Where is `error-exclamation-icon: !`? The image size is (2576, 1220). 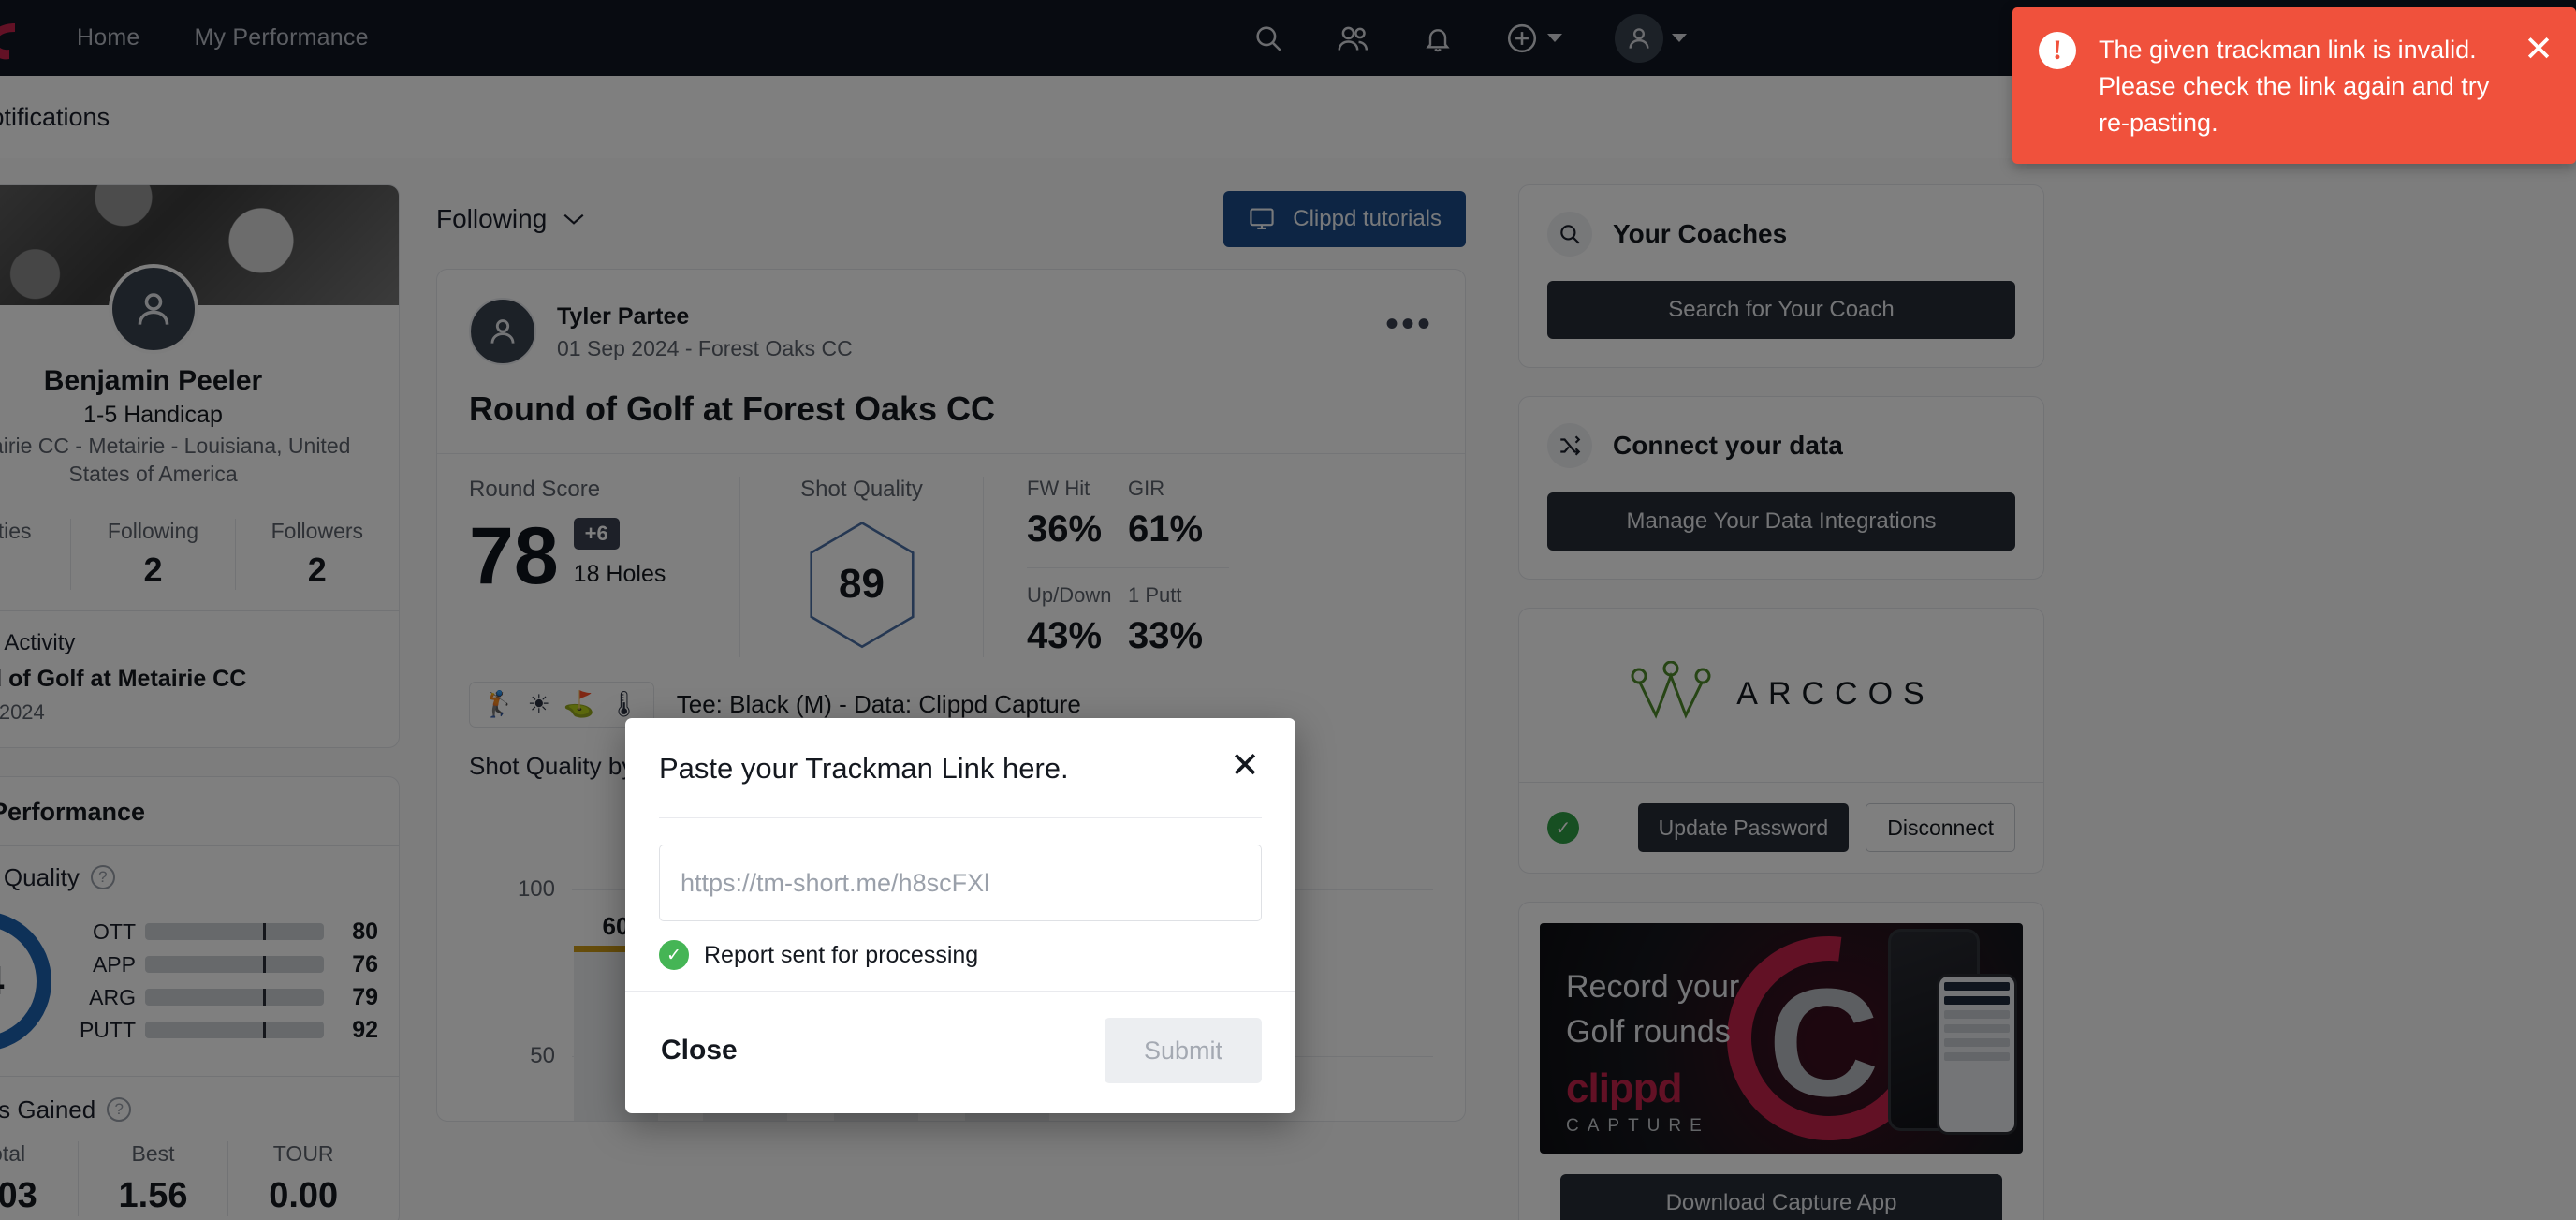 error-exclamation-icon: ! is located at coordinates (2057, 50).